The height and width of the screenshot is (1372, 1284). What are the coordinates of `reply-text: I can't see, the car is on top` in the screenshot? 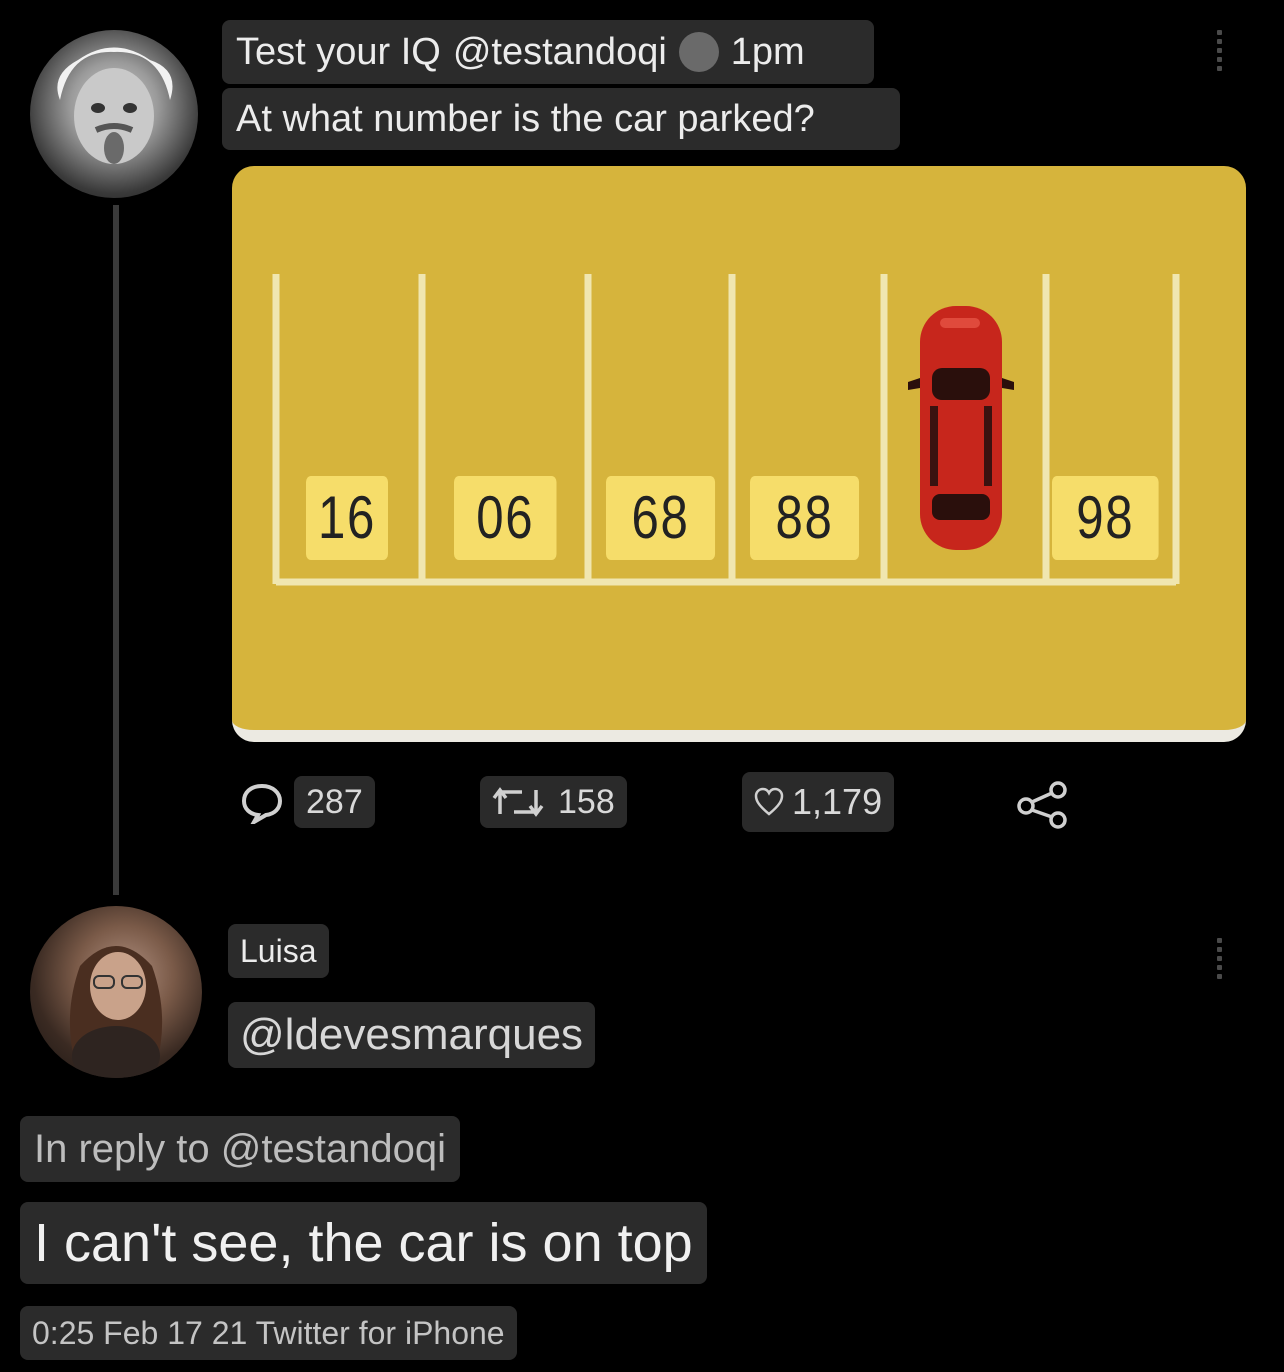 It's located at (363, 1243).